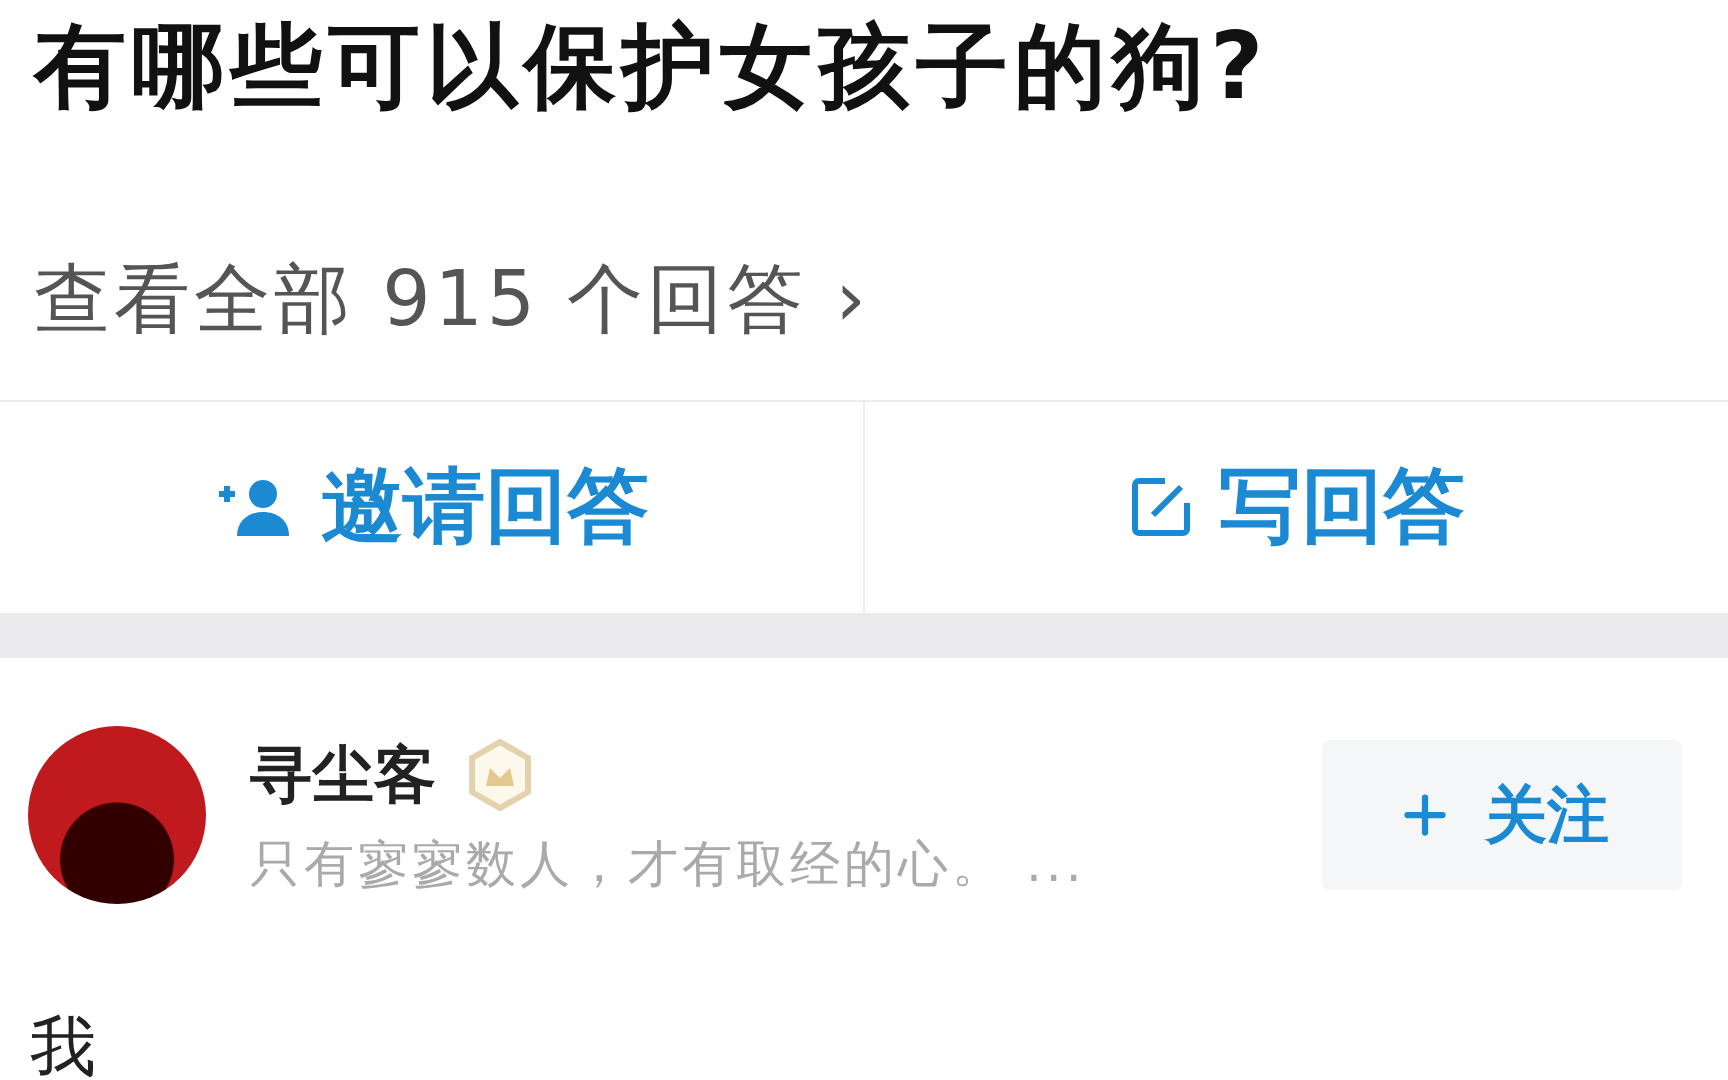  I want to click on follow-button: 关注, so click(1502, 815).